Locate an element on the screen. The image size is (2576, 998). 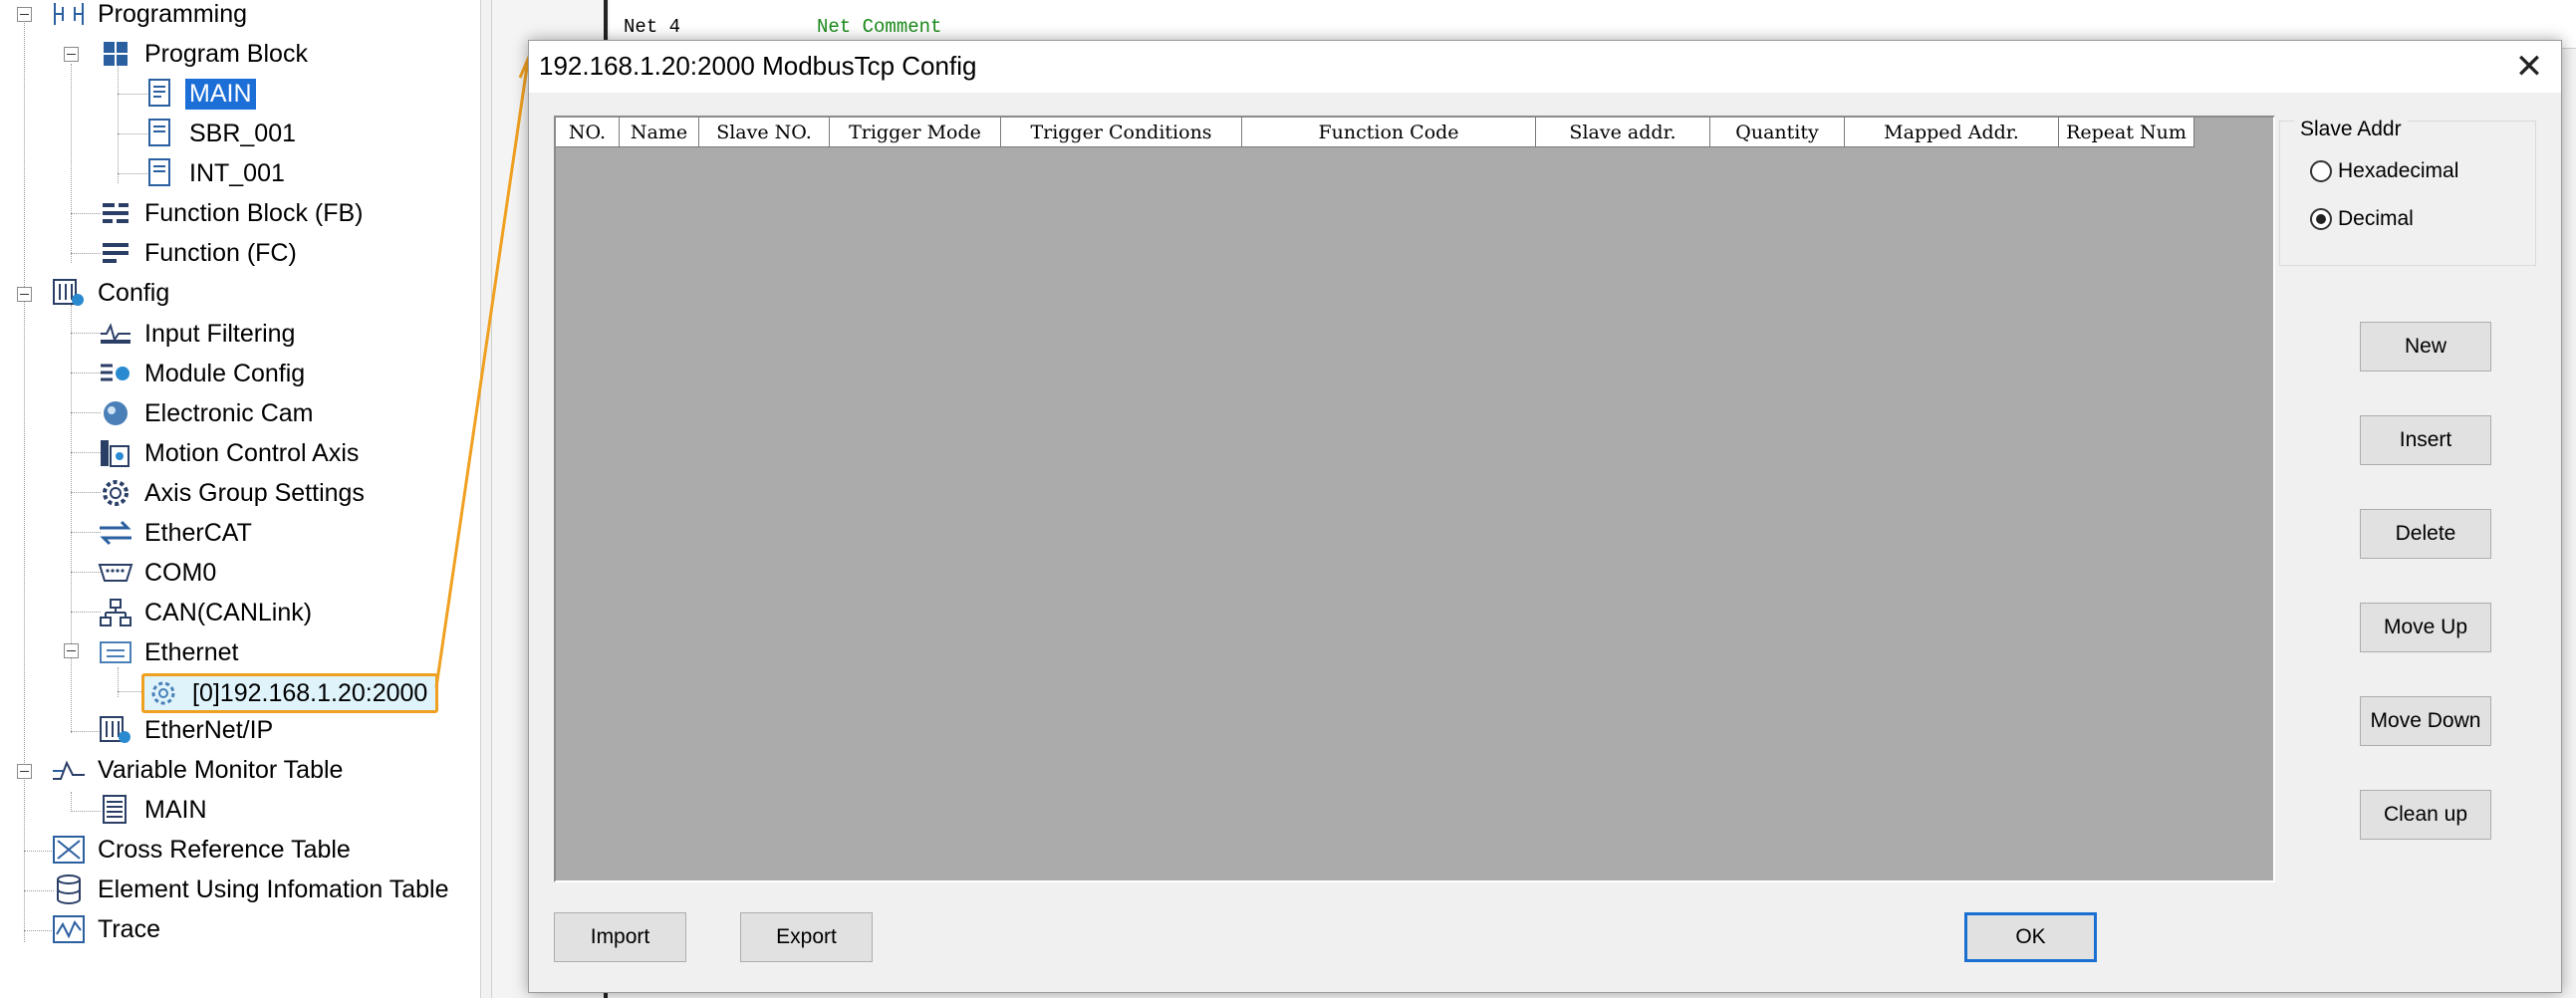
gear-icon is located at coordinates (115, 493).